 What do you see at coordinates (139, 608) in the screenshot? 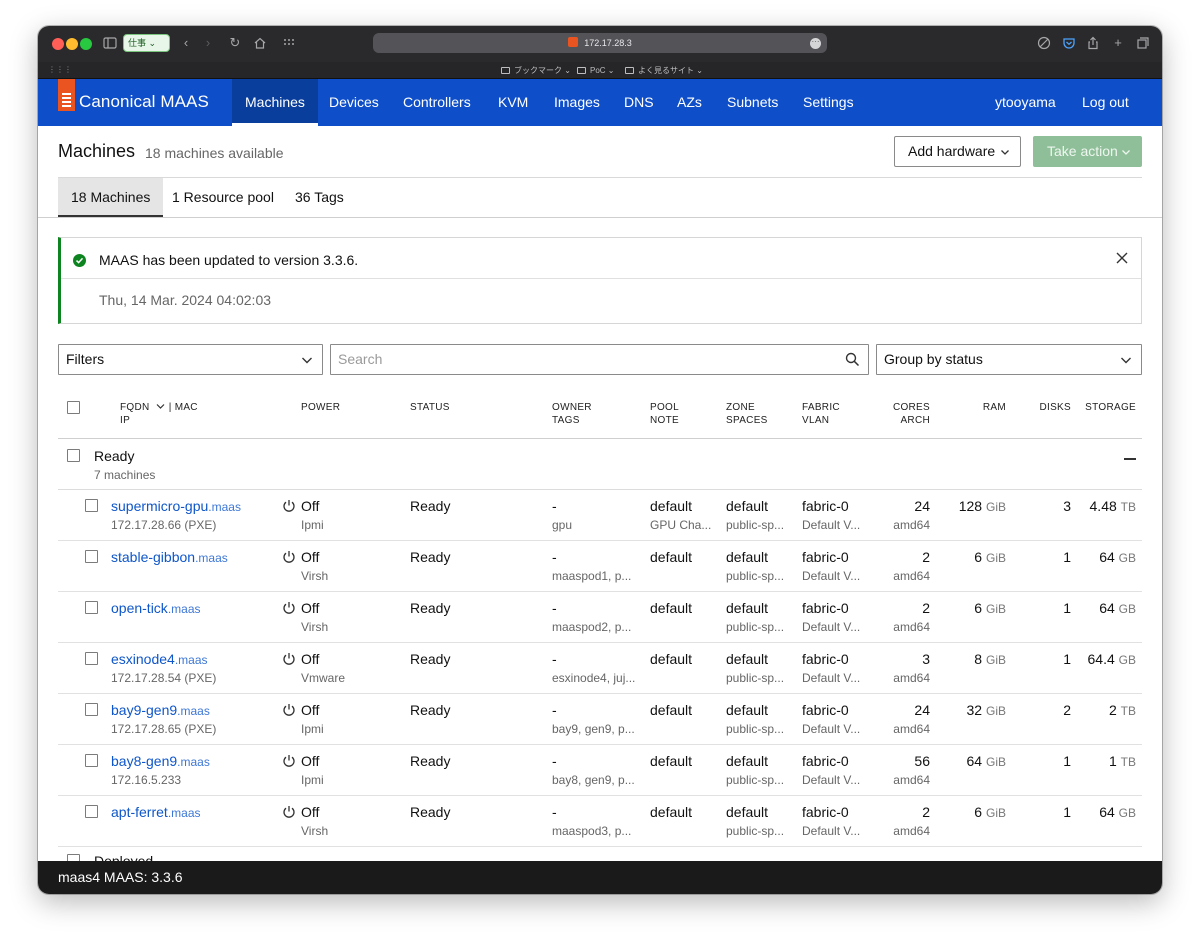
I see `machine-hostname: open-tick` at bounding box center [139, 608].